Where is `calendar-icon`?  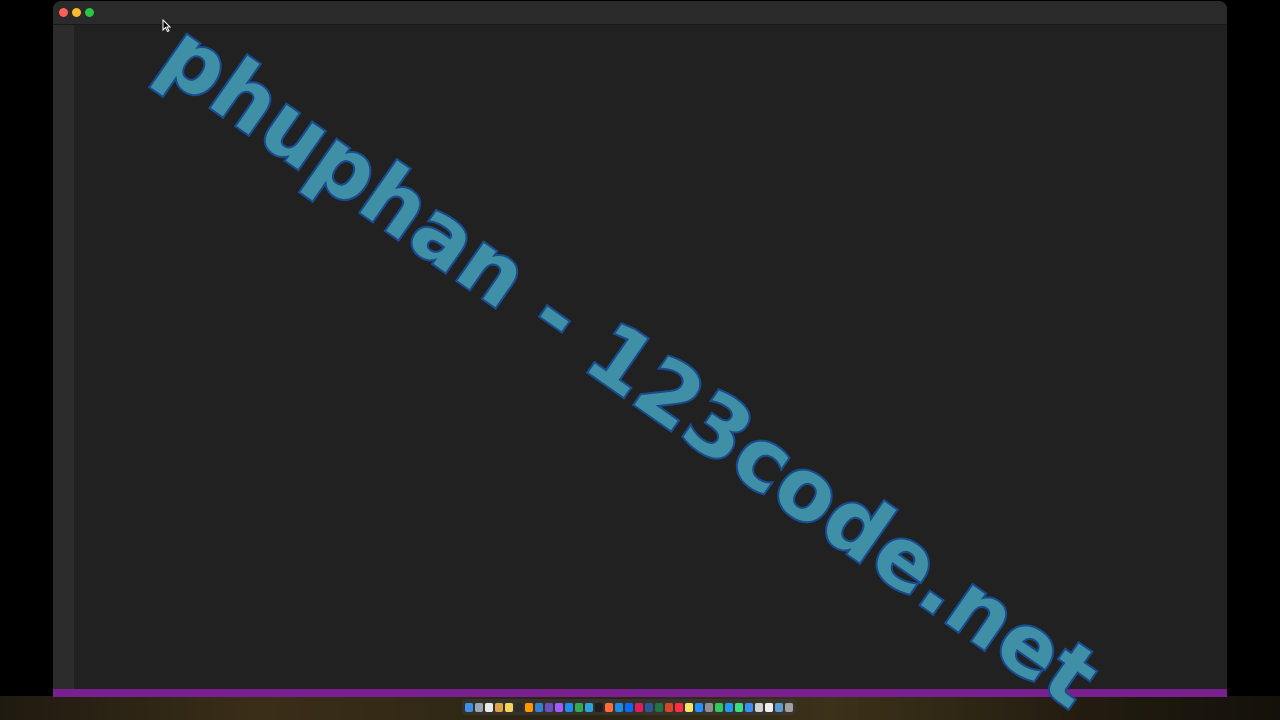 calendar-icon is located at coordinates (489, 707).